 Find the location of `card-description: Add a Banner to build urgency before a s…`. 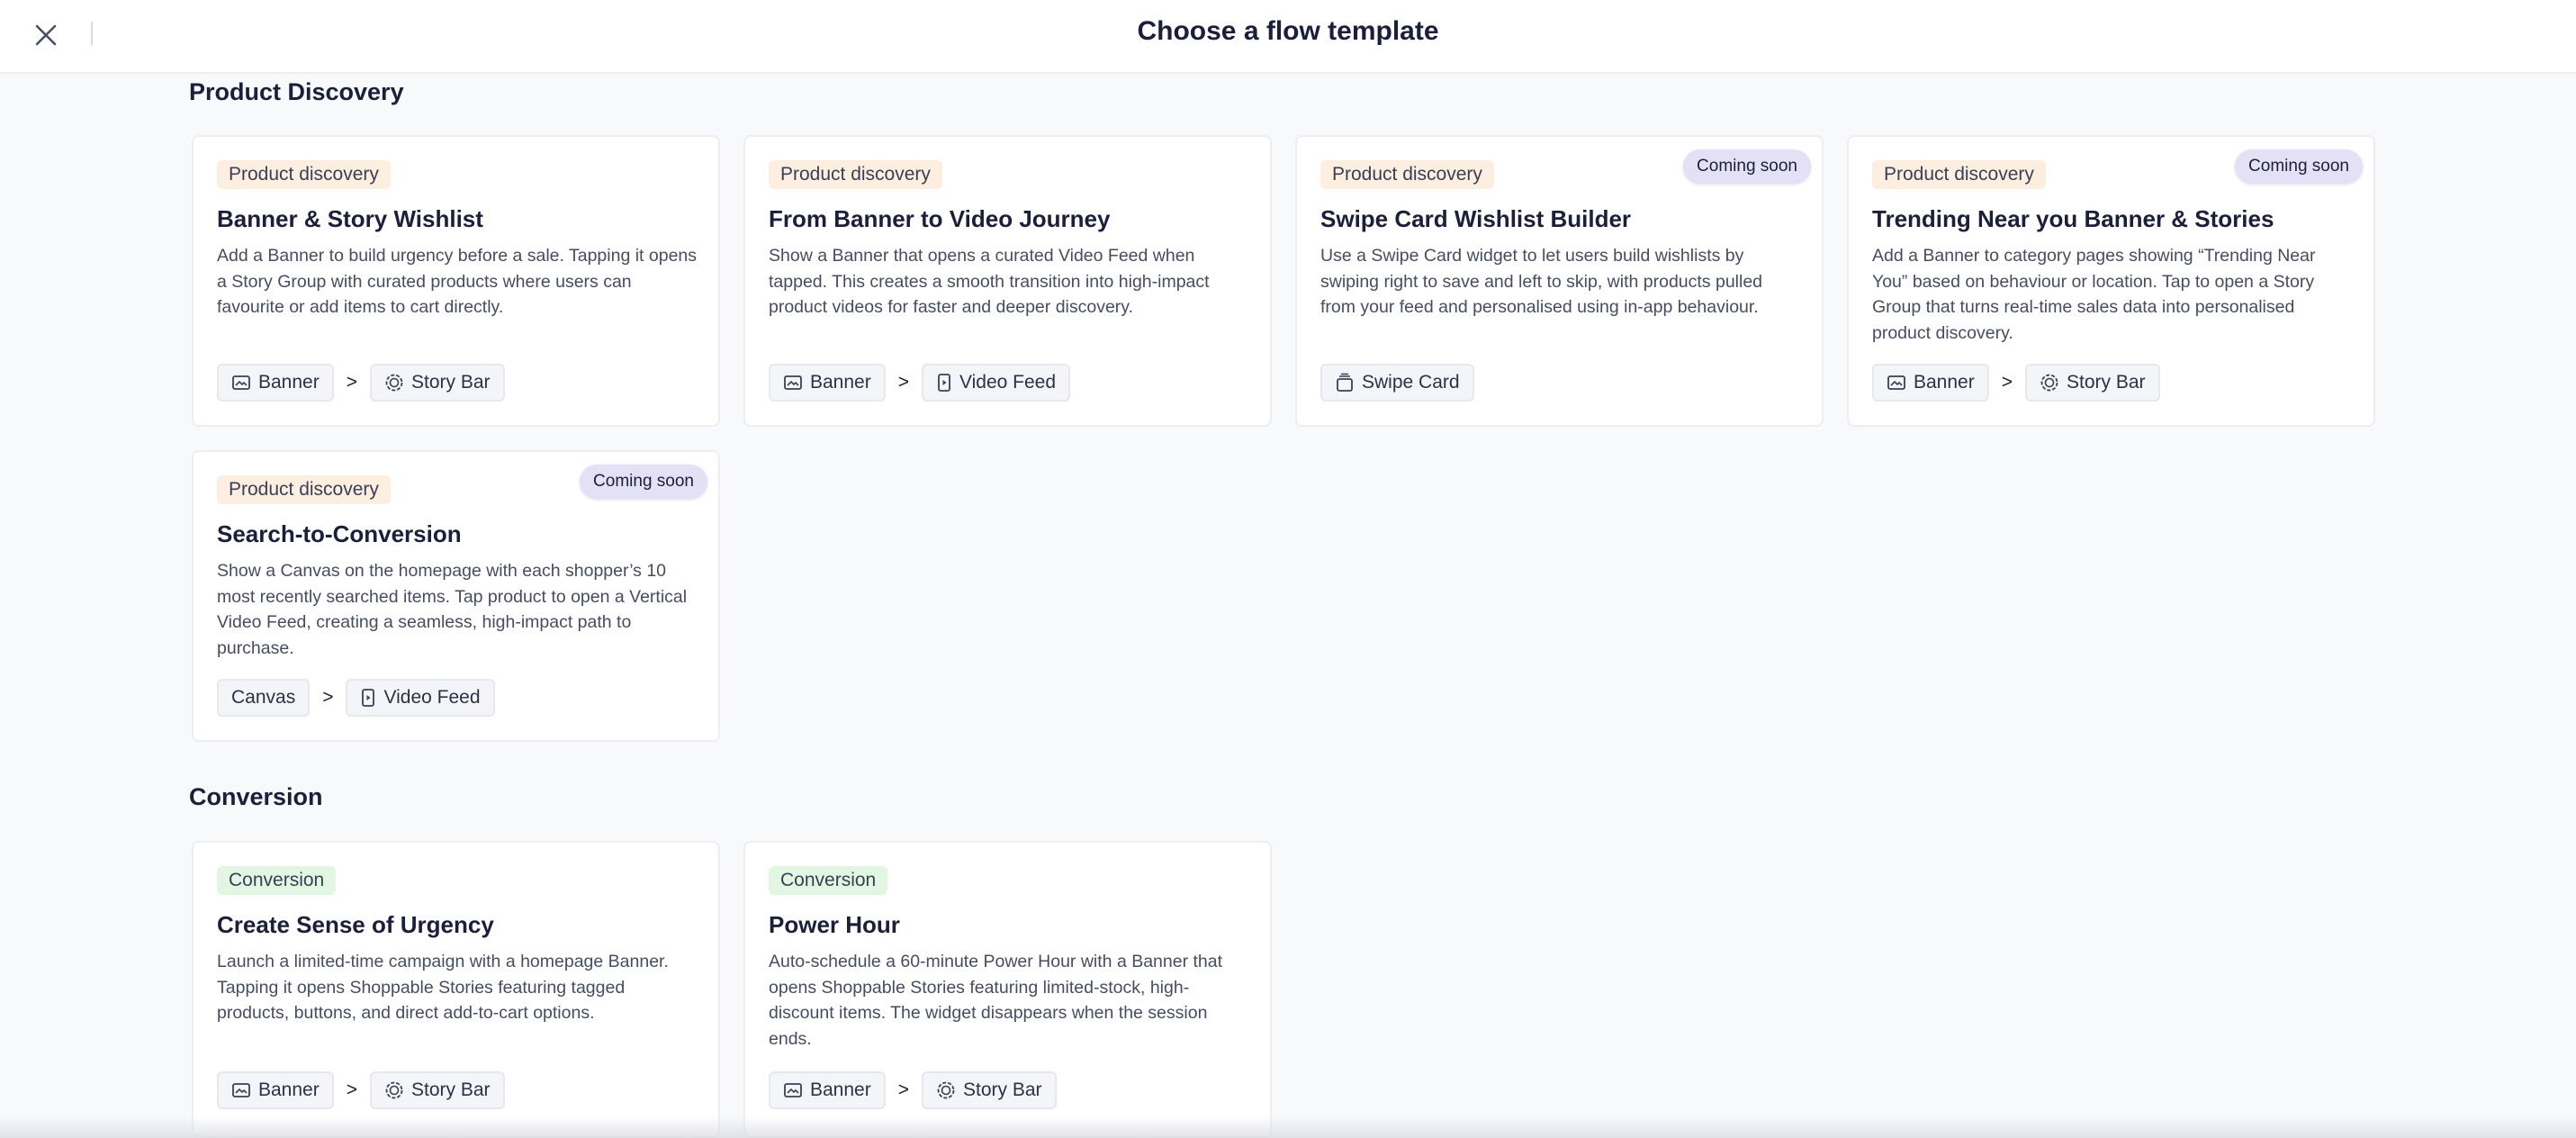

card-description: Add a Banner to build urgency before a s… is located at coordinates (457, 281).